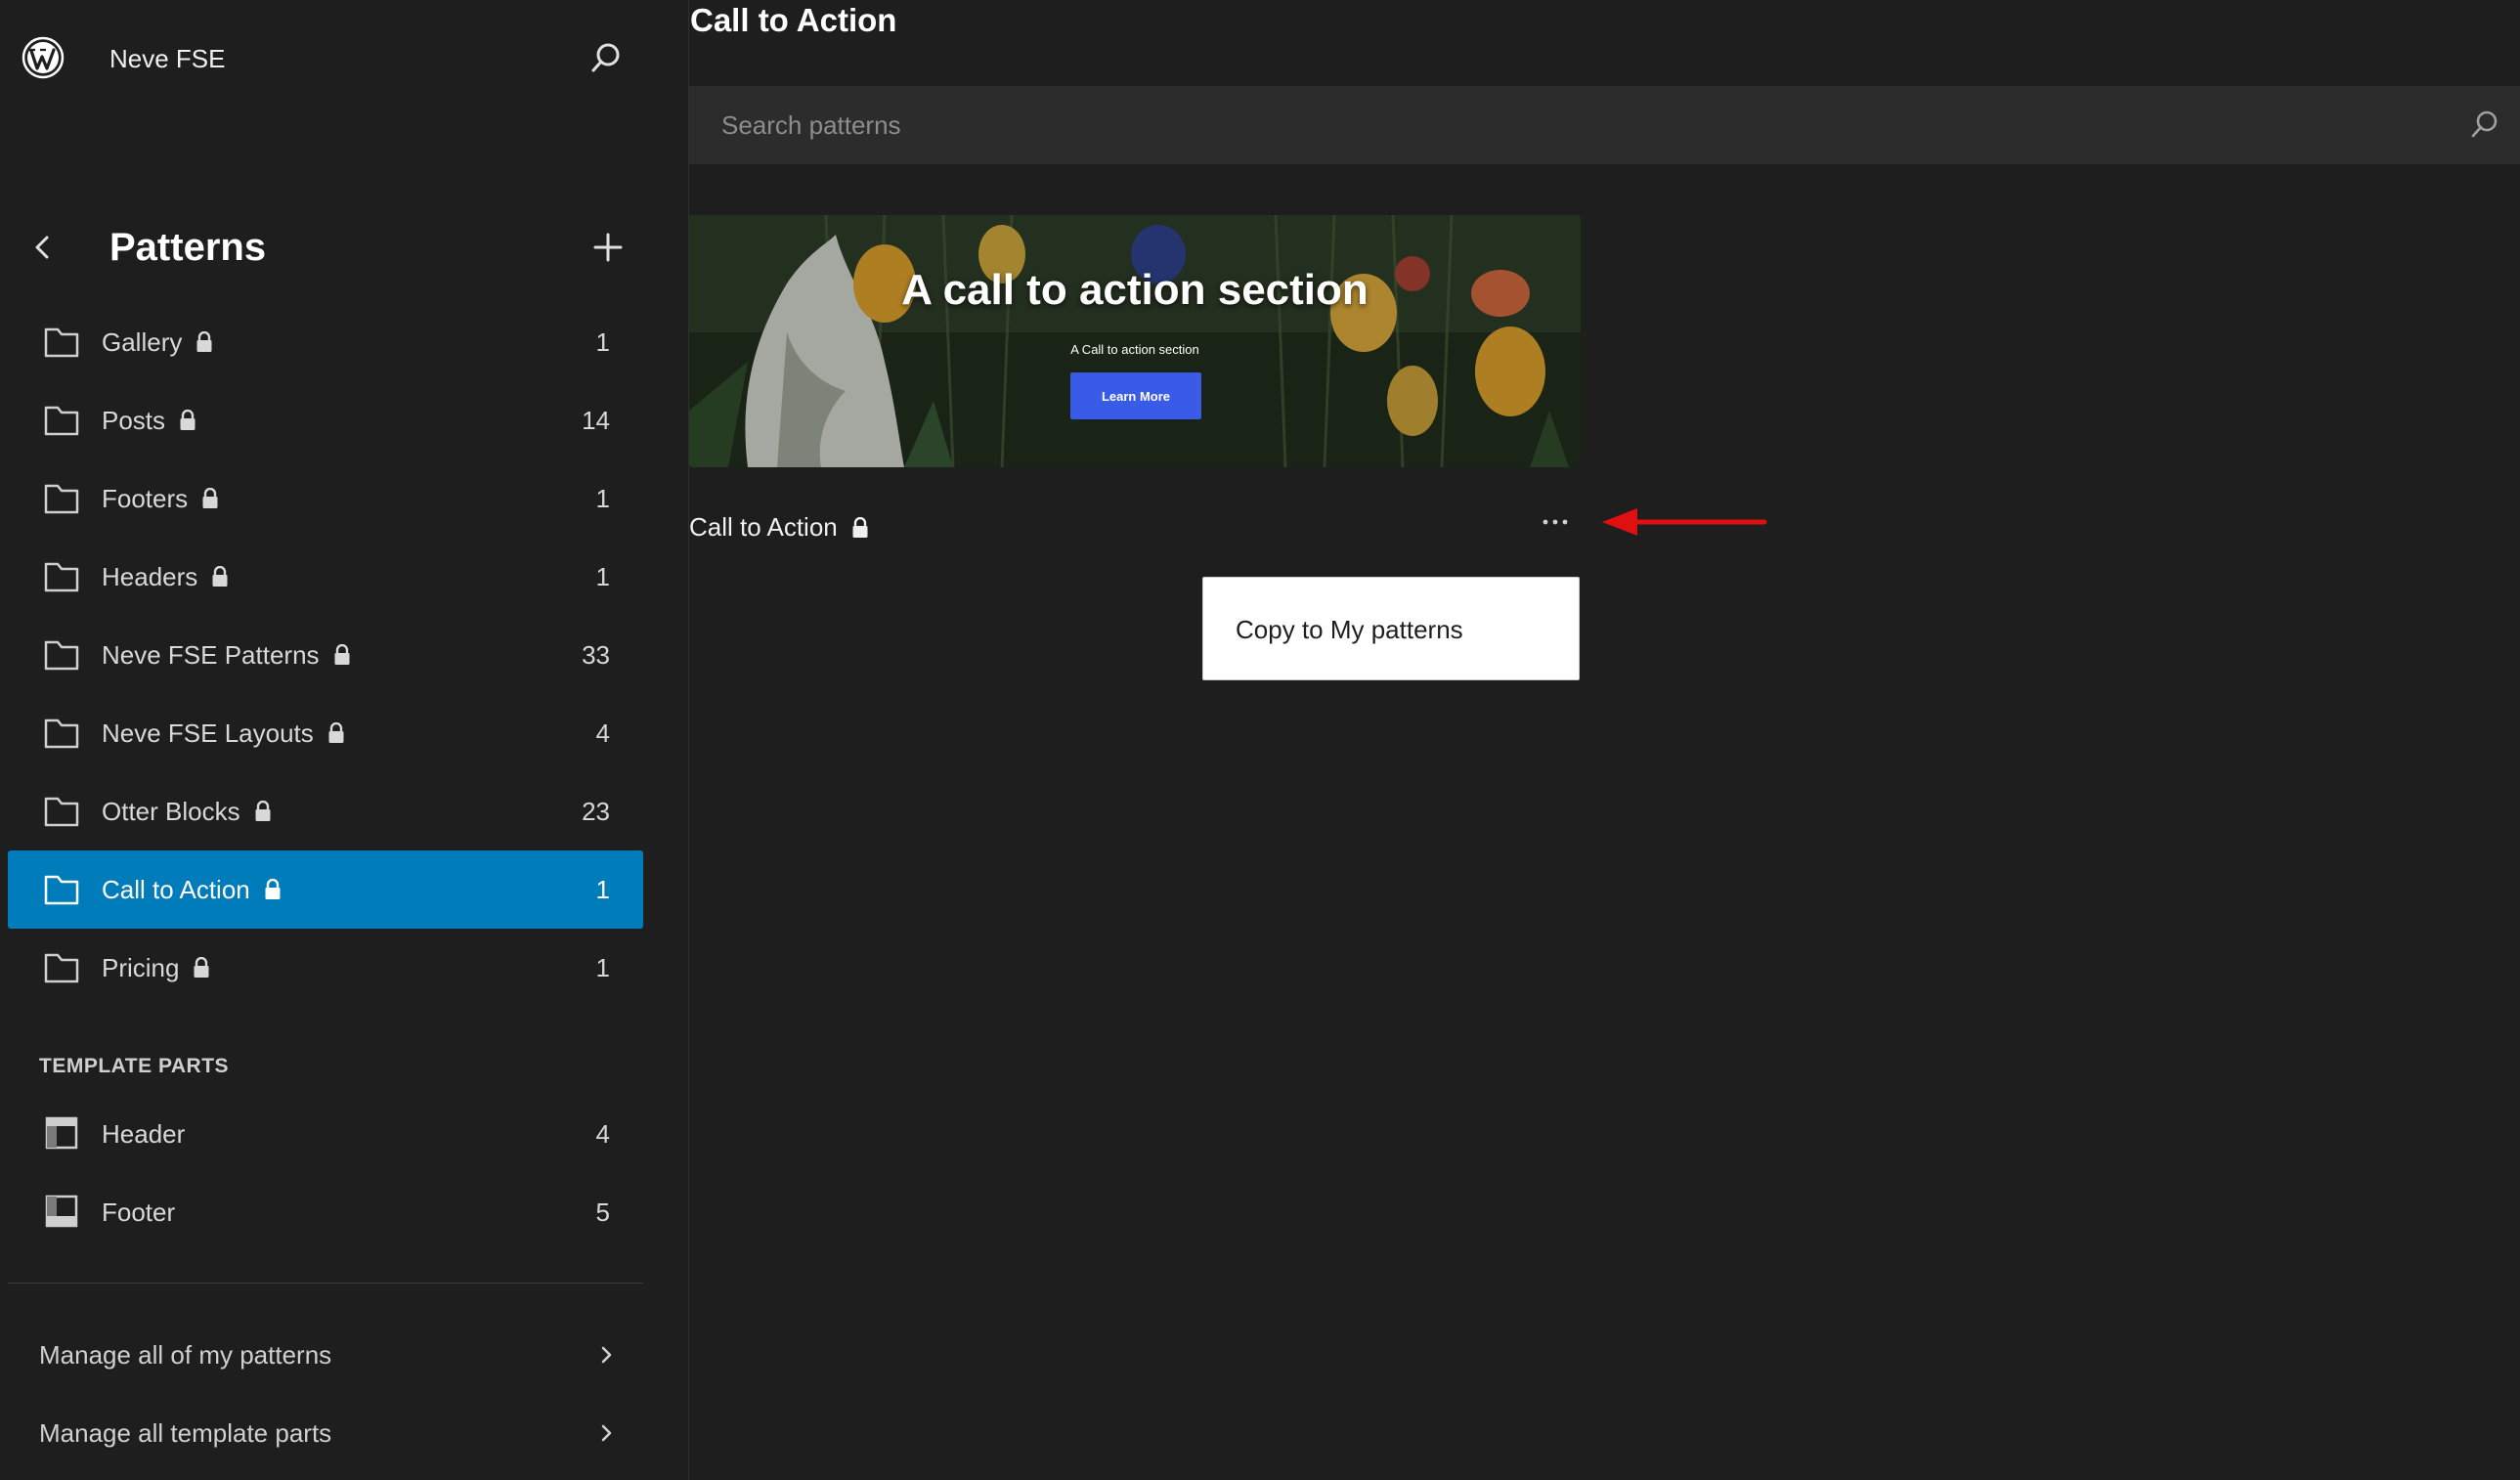  What do you see at coordinates (325, 968) in the screenshot?
I see `category-item-pricing: Pricing 1` at bounding box center [325, 968].